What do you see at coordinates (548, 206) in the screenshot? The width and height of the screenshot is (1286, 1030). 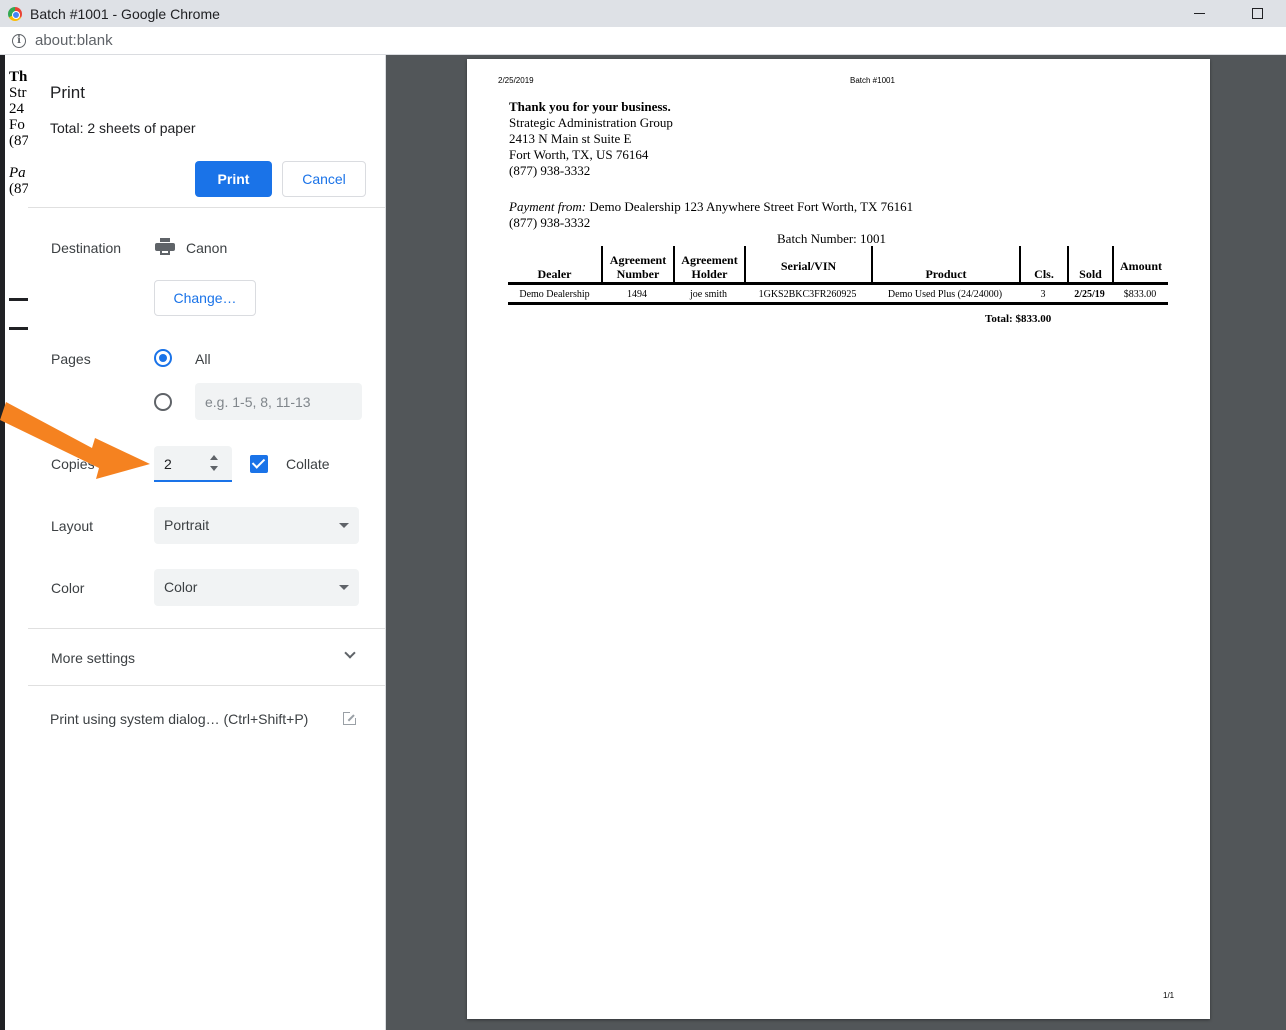 I see `payment-from-label: Payment from:` at bounding box center [548, 206].